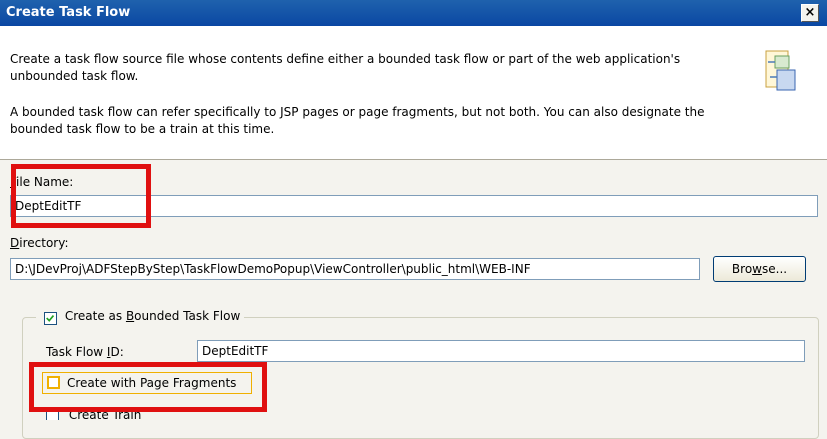 This screenshot has width=827, height=439. I want to click on close-button: ×, so click(810, 13).